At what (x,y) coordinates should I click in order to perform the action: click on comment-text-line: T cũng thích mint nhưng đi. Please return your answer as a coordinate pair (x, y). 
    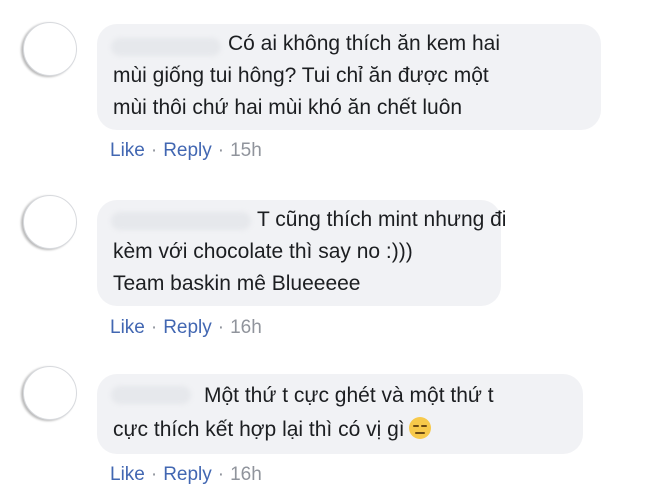
    Looking at the image, I should click on (382, 219).